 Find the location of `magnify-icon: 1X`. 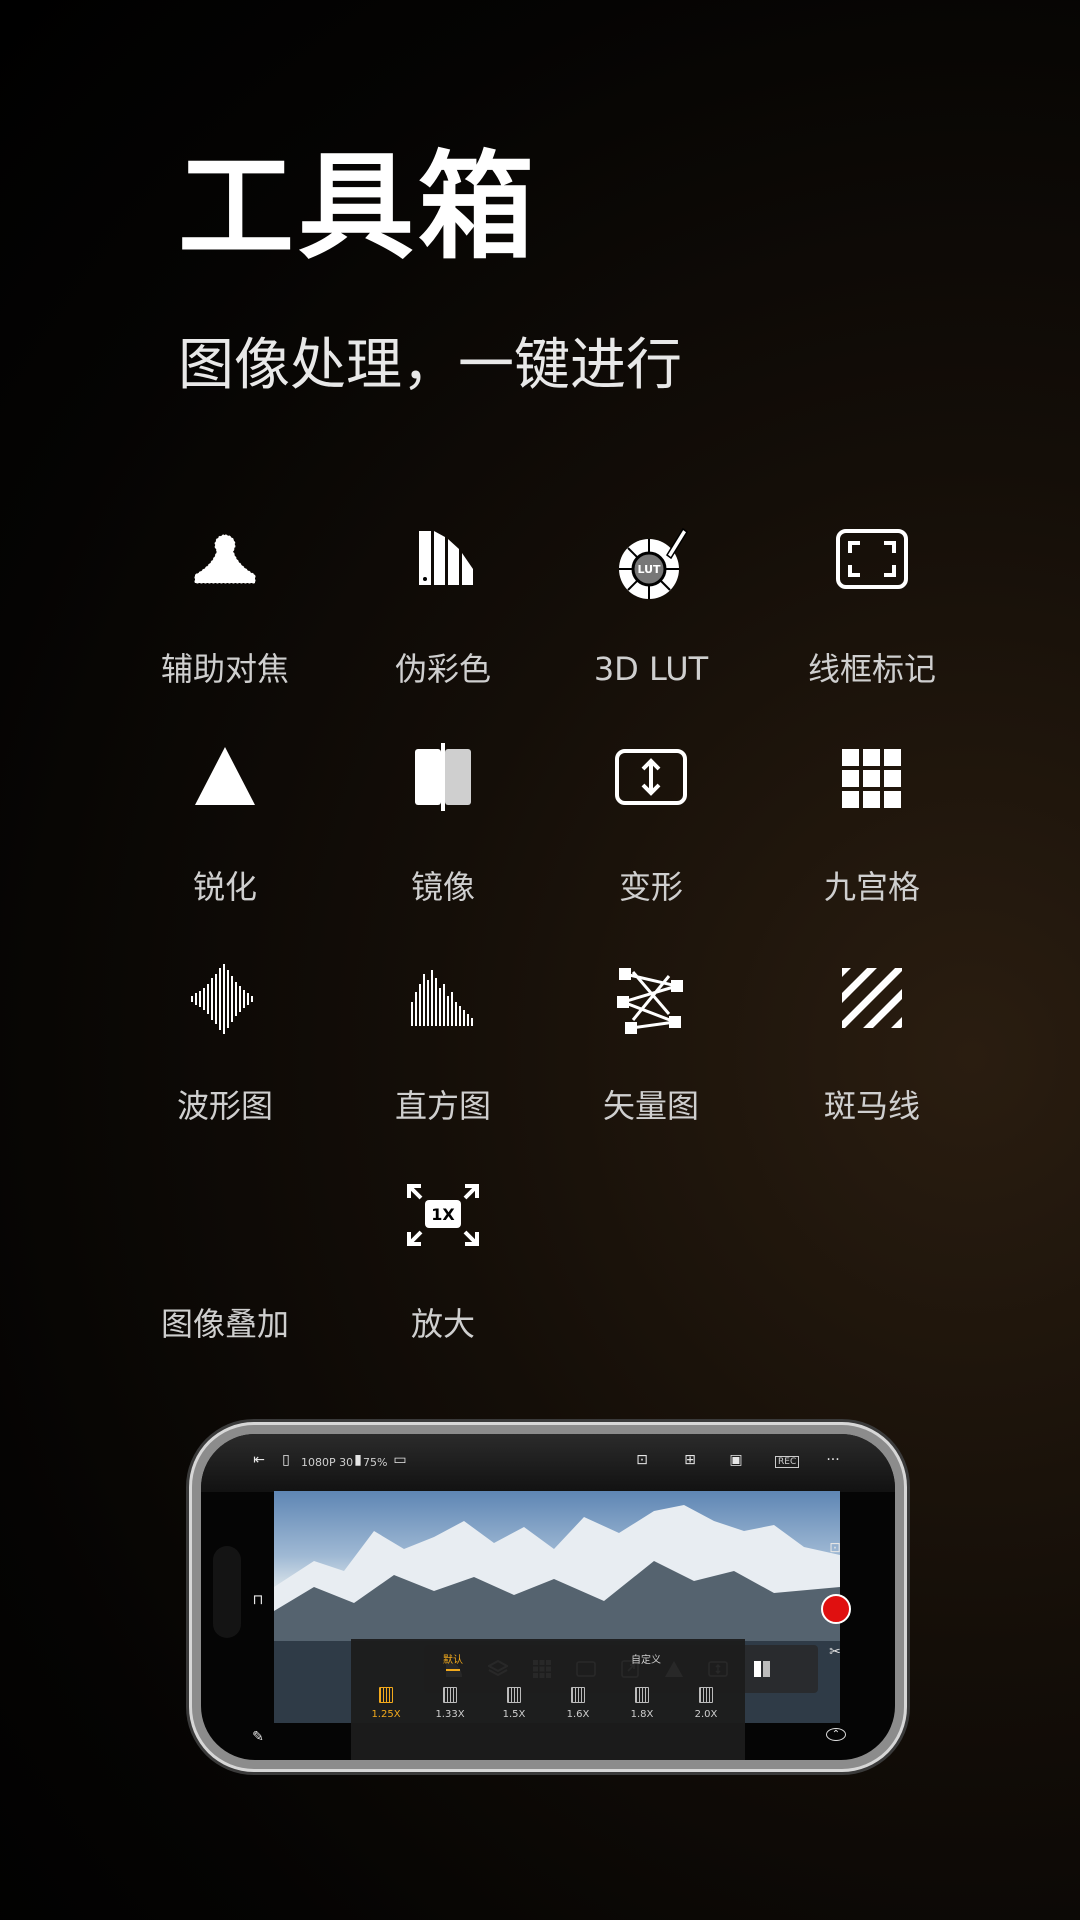

magnify-icon: 1X is located at coordinates (443, 1220).